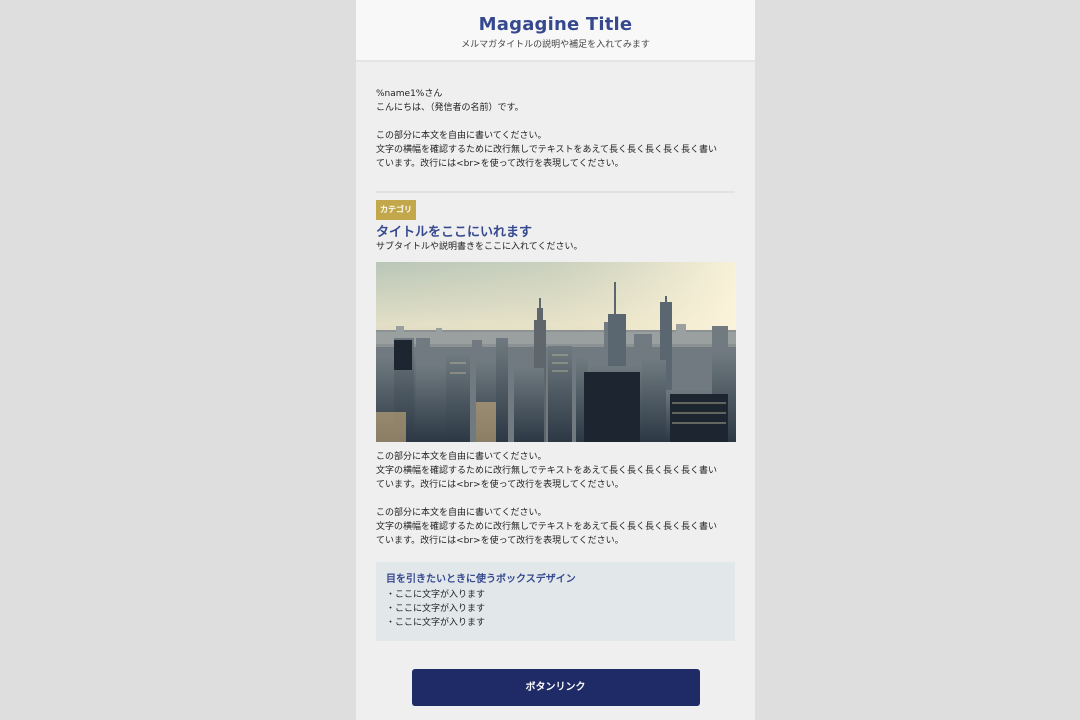 This screenshot has width=1080, height=720. What do you see at coordinates (500, 164) in the screenshot?
I see `intro-line: ています。改行には<br>を使って改行を表現してください。` at bounding box center [500, 164].